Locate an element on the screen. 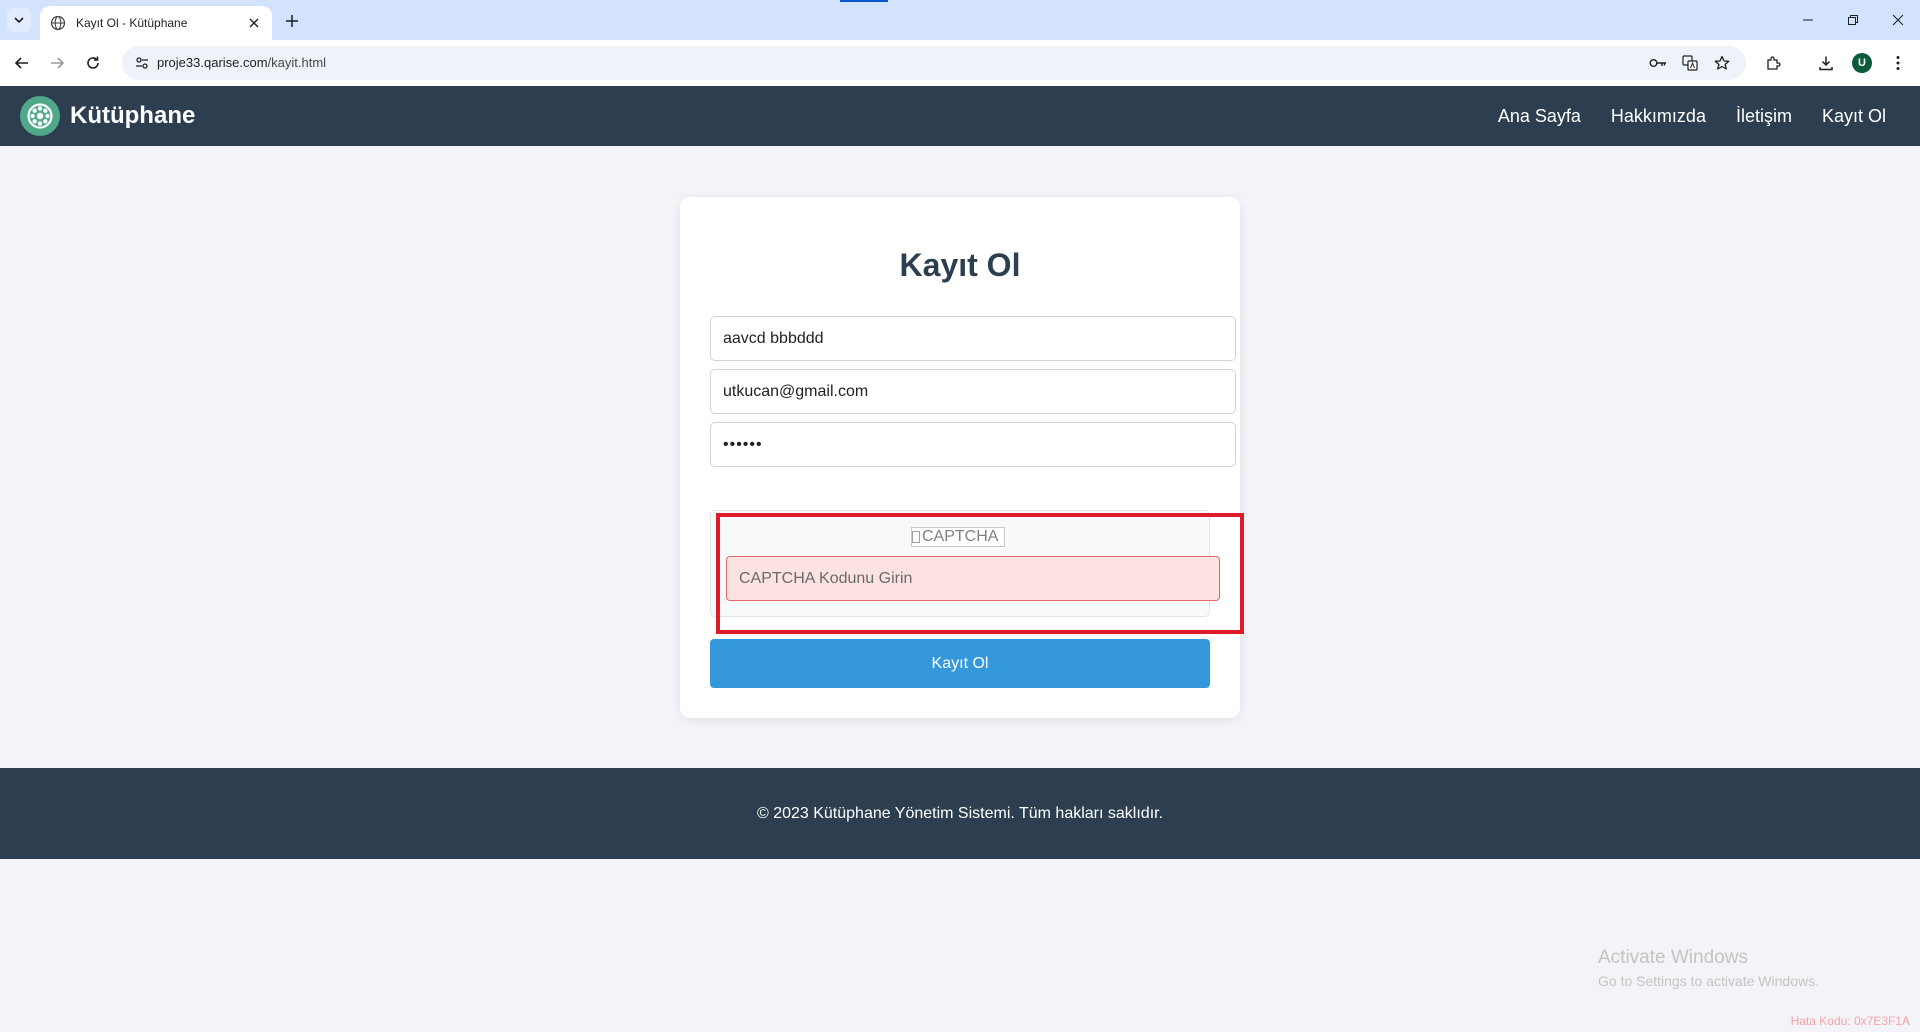  browser-tab-active: Kayıt Ol - Kütüphane is located at coordinates (156, 23).